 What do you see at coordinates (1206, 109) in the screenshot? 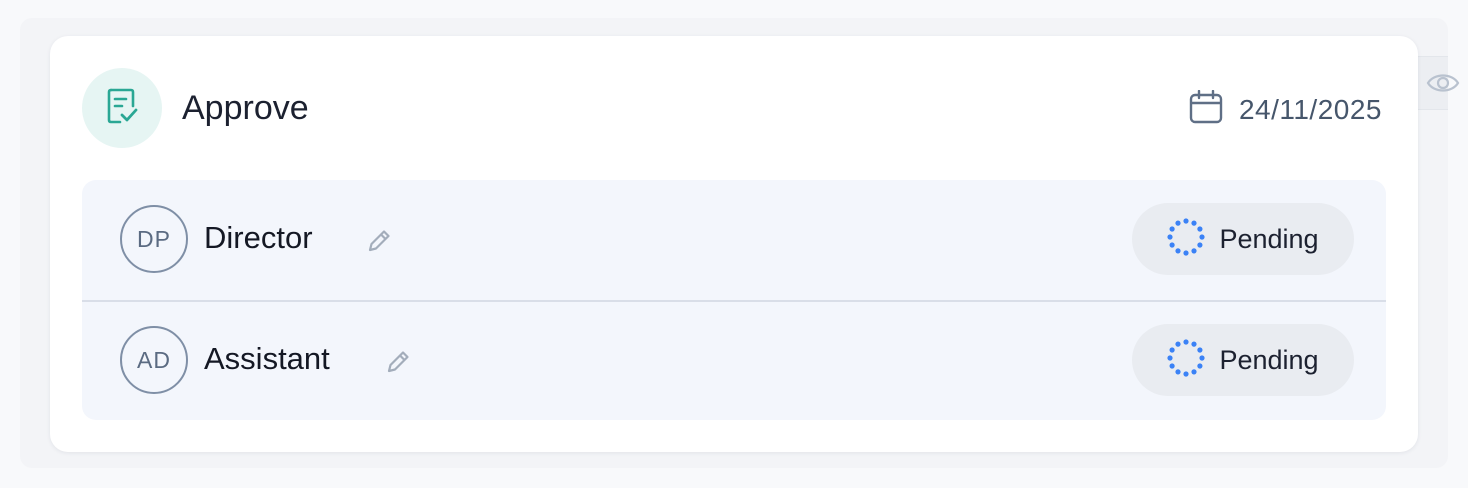
I see `calendar-icon` at bounding box center [1206, 109].